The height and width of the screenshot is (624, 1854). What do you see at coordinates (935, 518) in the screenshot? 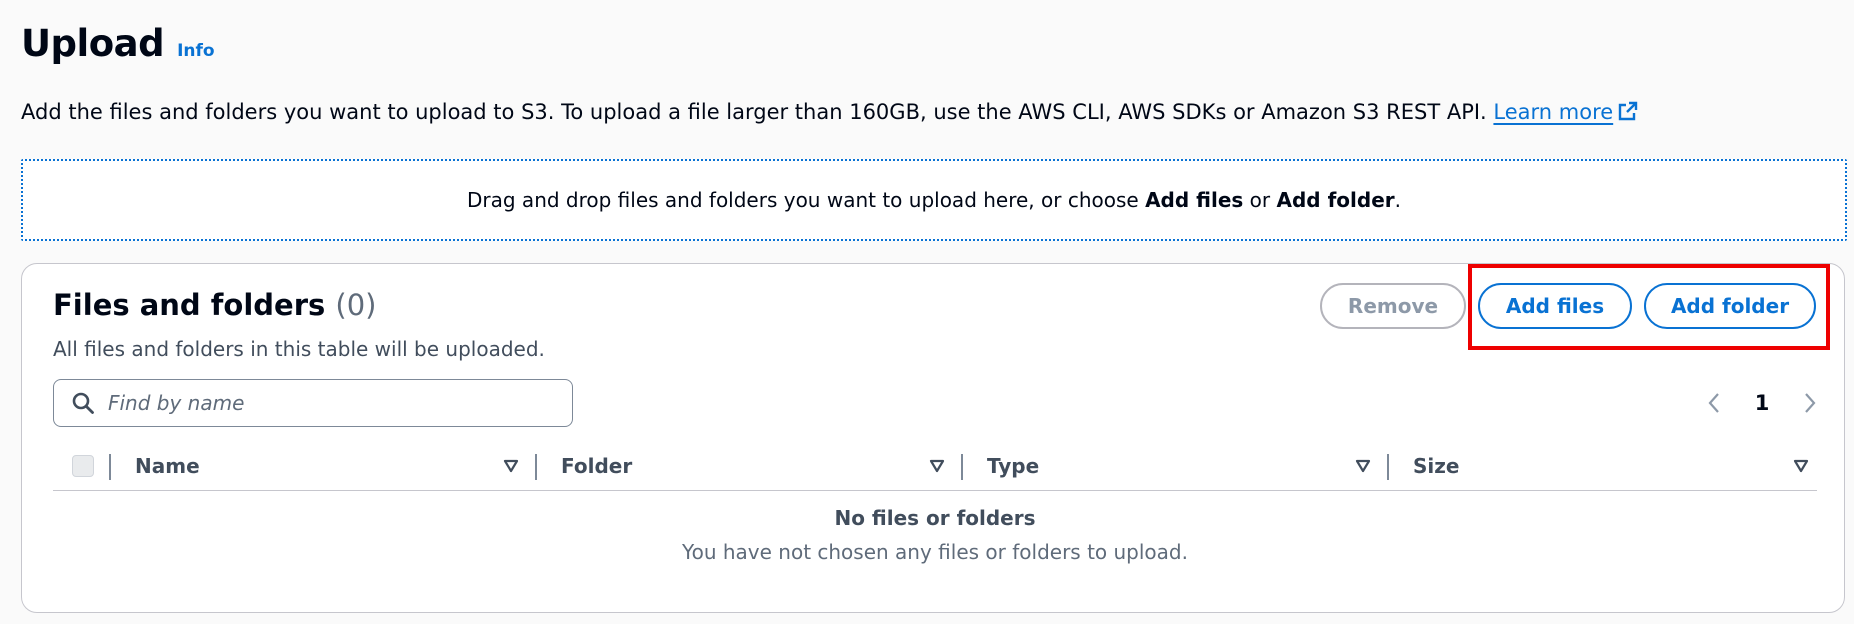
I see `empty-state-title: No files or folders` at bounding box center [935, 518].